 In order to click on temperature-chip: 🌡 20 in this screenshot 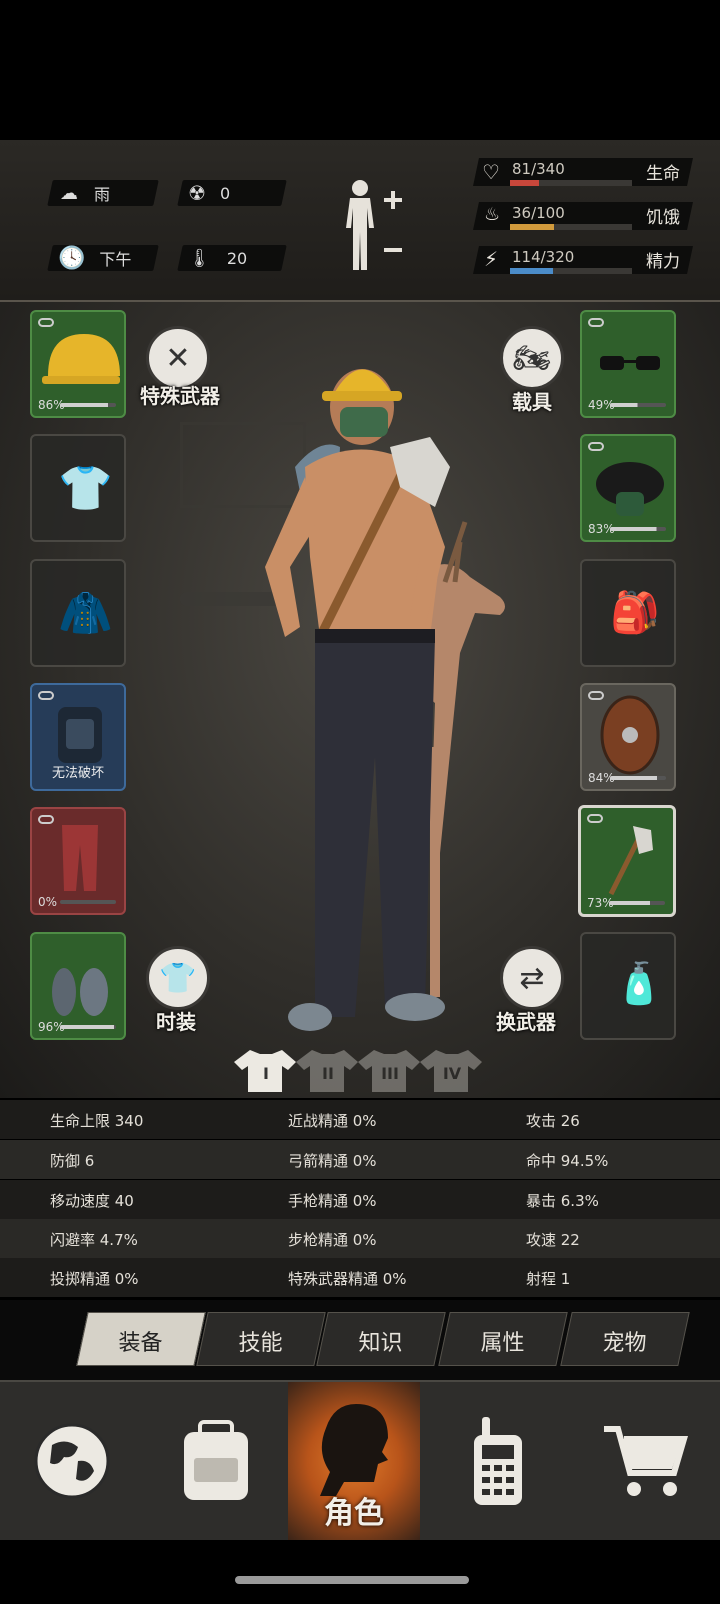, I will do `click(232, 258)`.